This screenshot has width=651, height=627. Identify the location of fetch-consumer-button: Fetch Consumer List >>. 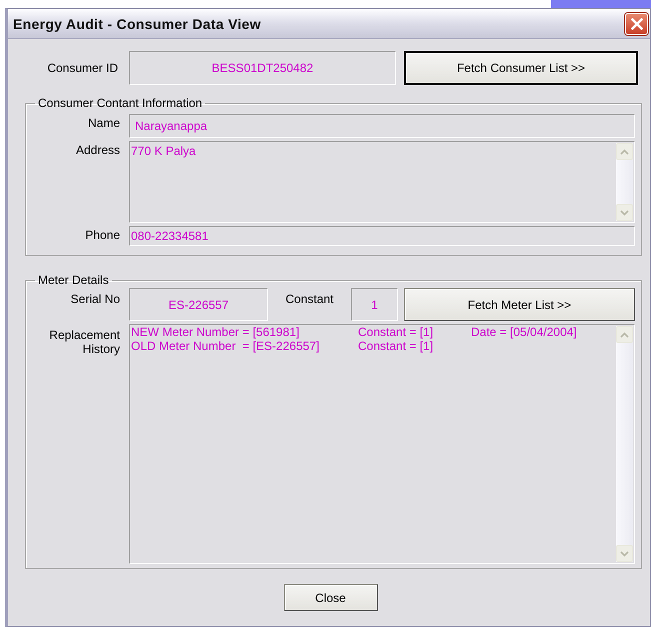
(521, 68).